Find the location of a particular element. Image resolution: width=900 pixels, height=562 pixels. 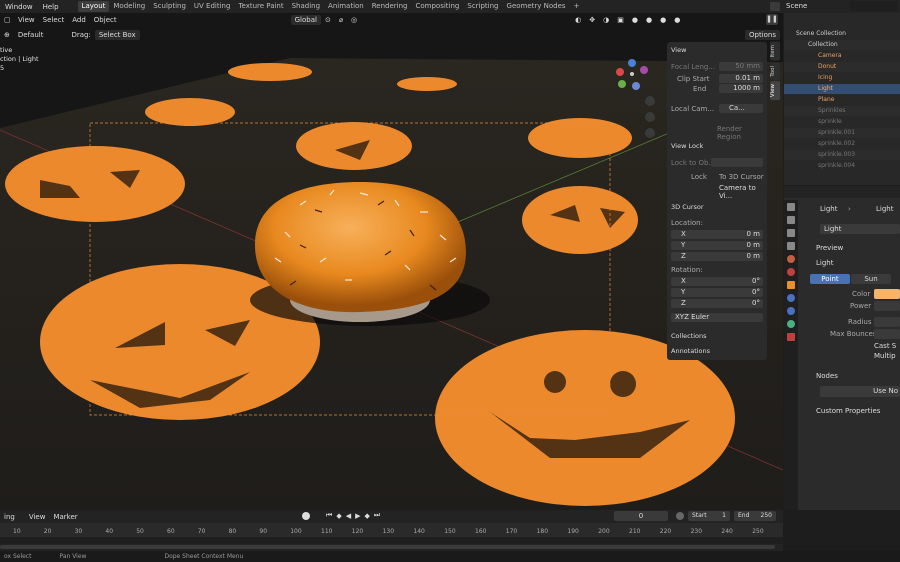

object-tab-icon is located at coordinates (791, 285).